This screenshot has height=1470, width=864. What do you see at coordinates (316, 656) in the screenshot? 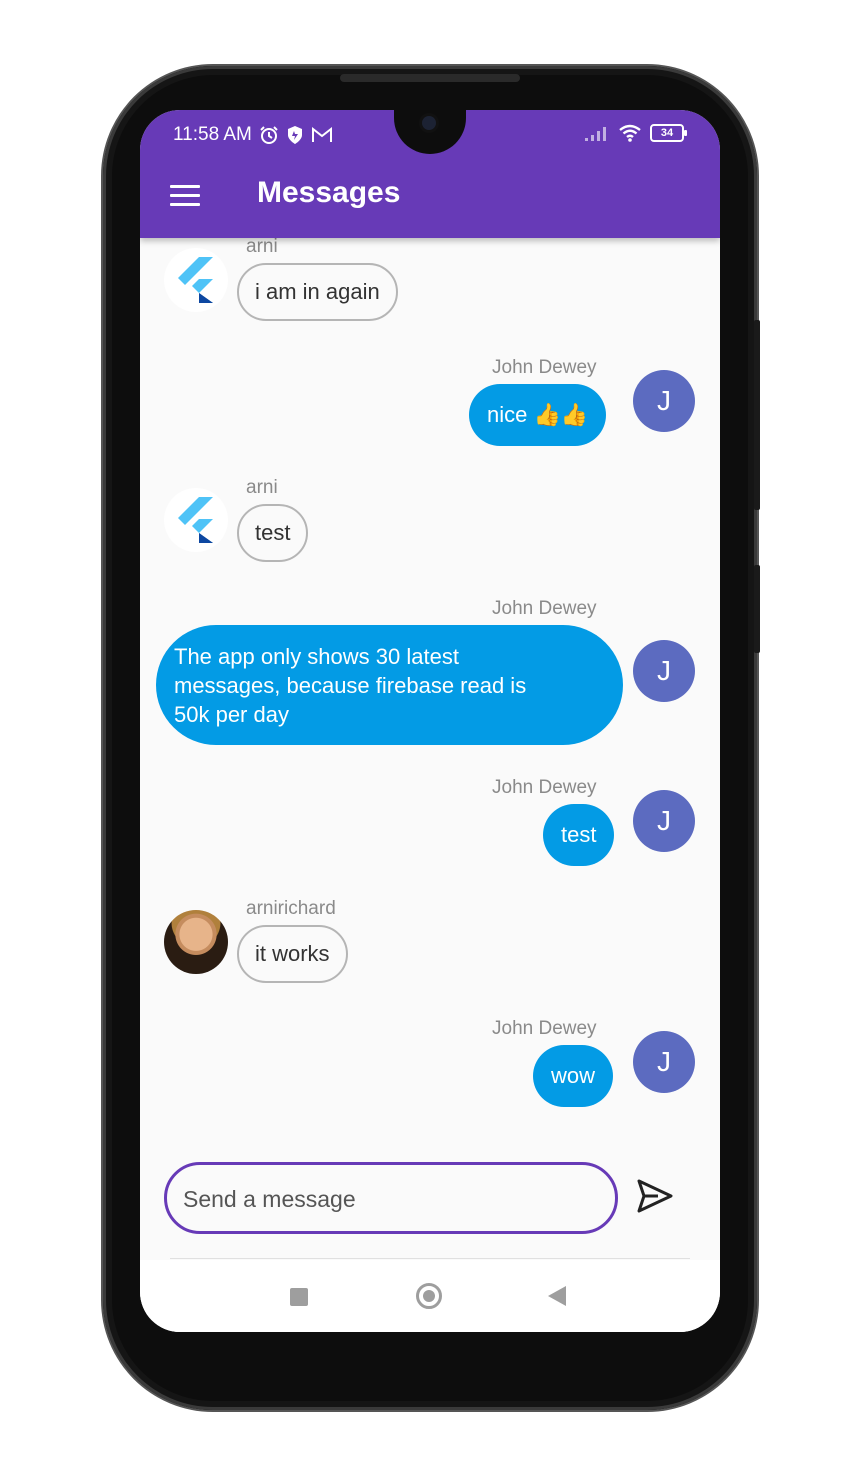
I see `message-line: The app only shows 30 latest` at bounding box center [316, 656].